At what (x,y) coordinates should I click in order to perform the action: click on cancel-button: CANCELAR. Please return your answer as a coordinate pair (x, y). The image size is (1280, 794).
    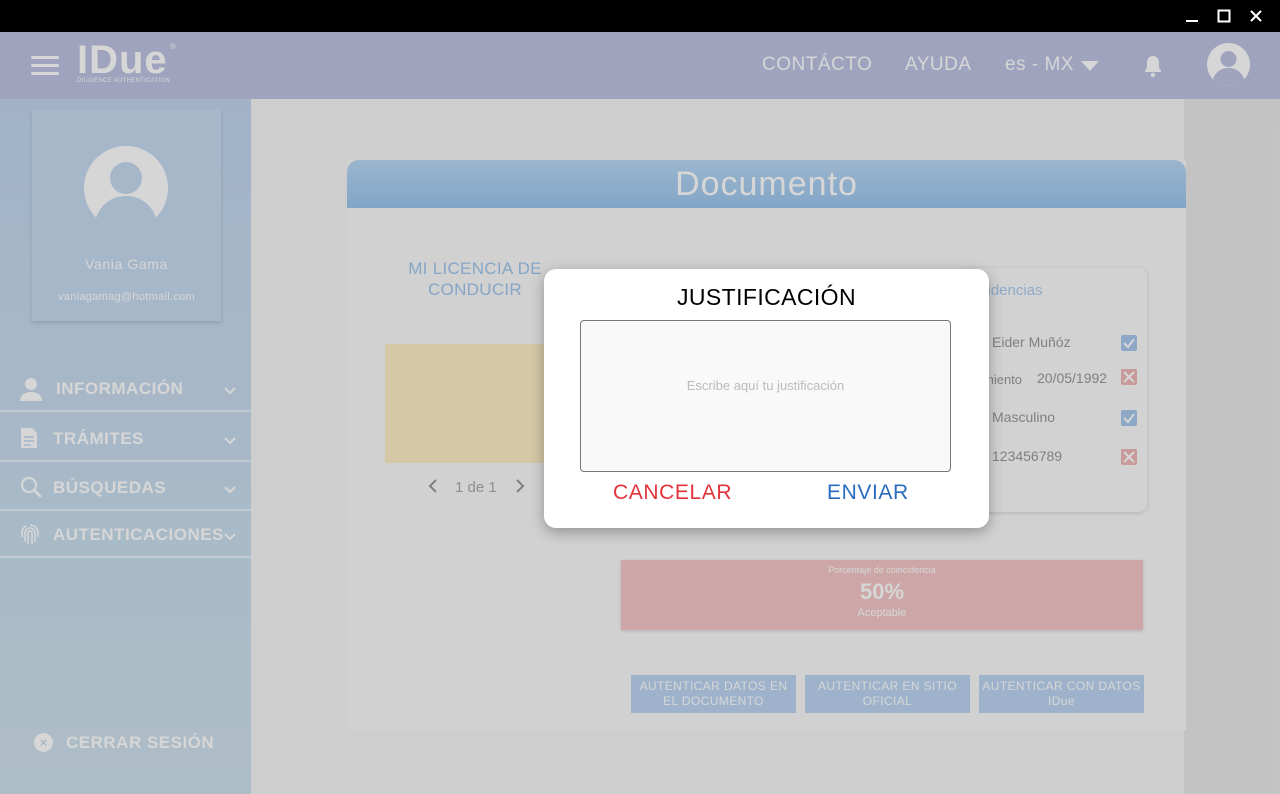
    Looking at the image, I should click on (672, 493).